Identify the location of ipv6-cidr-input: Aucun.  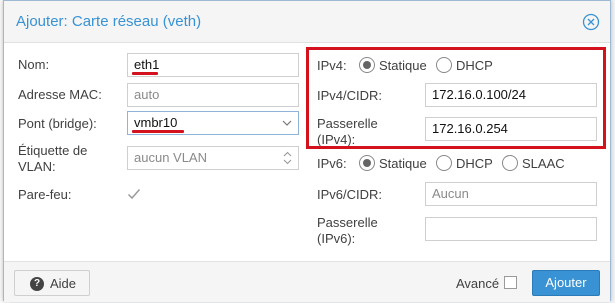
(511, 194).